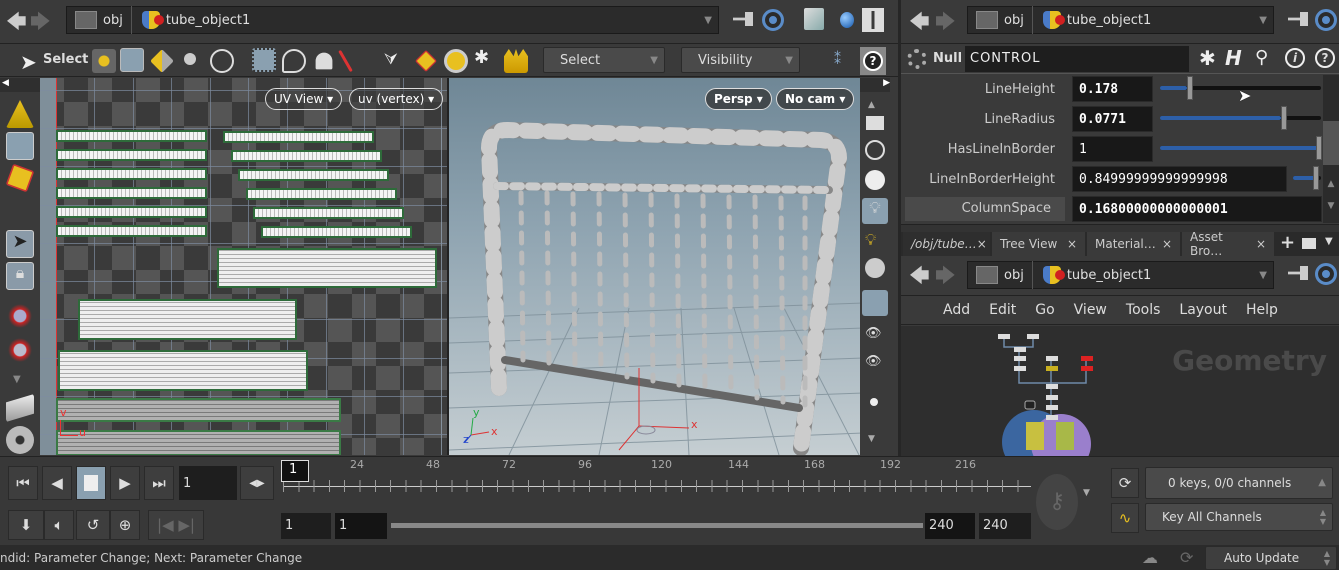 This screenshot has width=1339, height=570. Describe the element at coordinates (740, 60) in the screenshot. I see `visibility-combo: Visibility ▼` at that location.